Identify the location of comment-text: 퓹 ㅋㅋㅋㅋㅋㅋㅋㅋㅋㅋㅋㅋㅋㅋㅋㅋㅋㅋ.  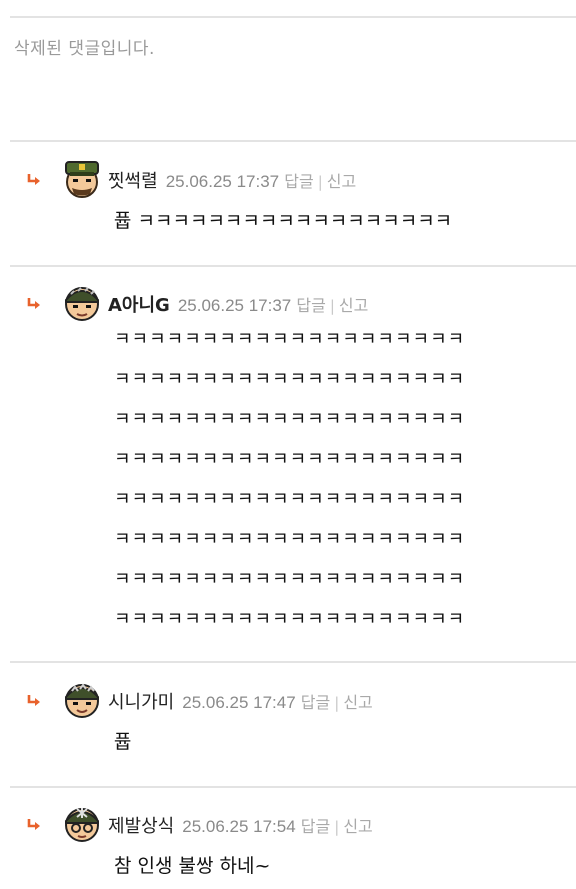
(283, 221).